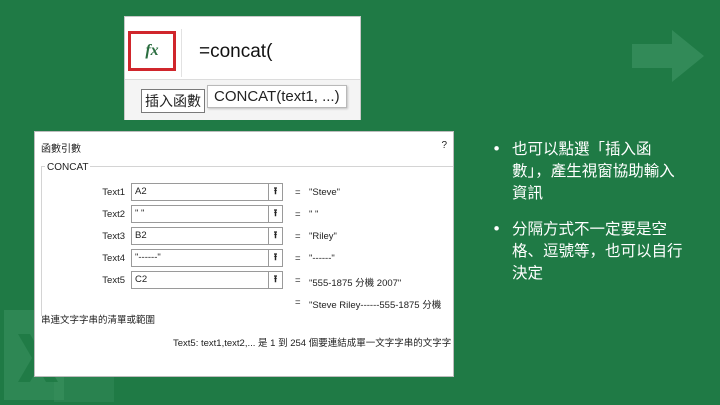 Image resolution: width=720 pixels, height=405 pixels. I want to click on arg-label: Text2, so click(113, 214).